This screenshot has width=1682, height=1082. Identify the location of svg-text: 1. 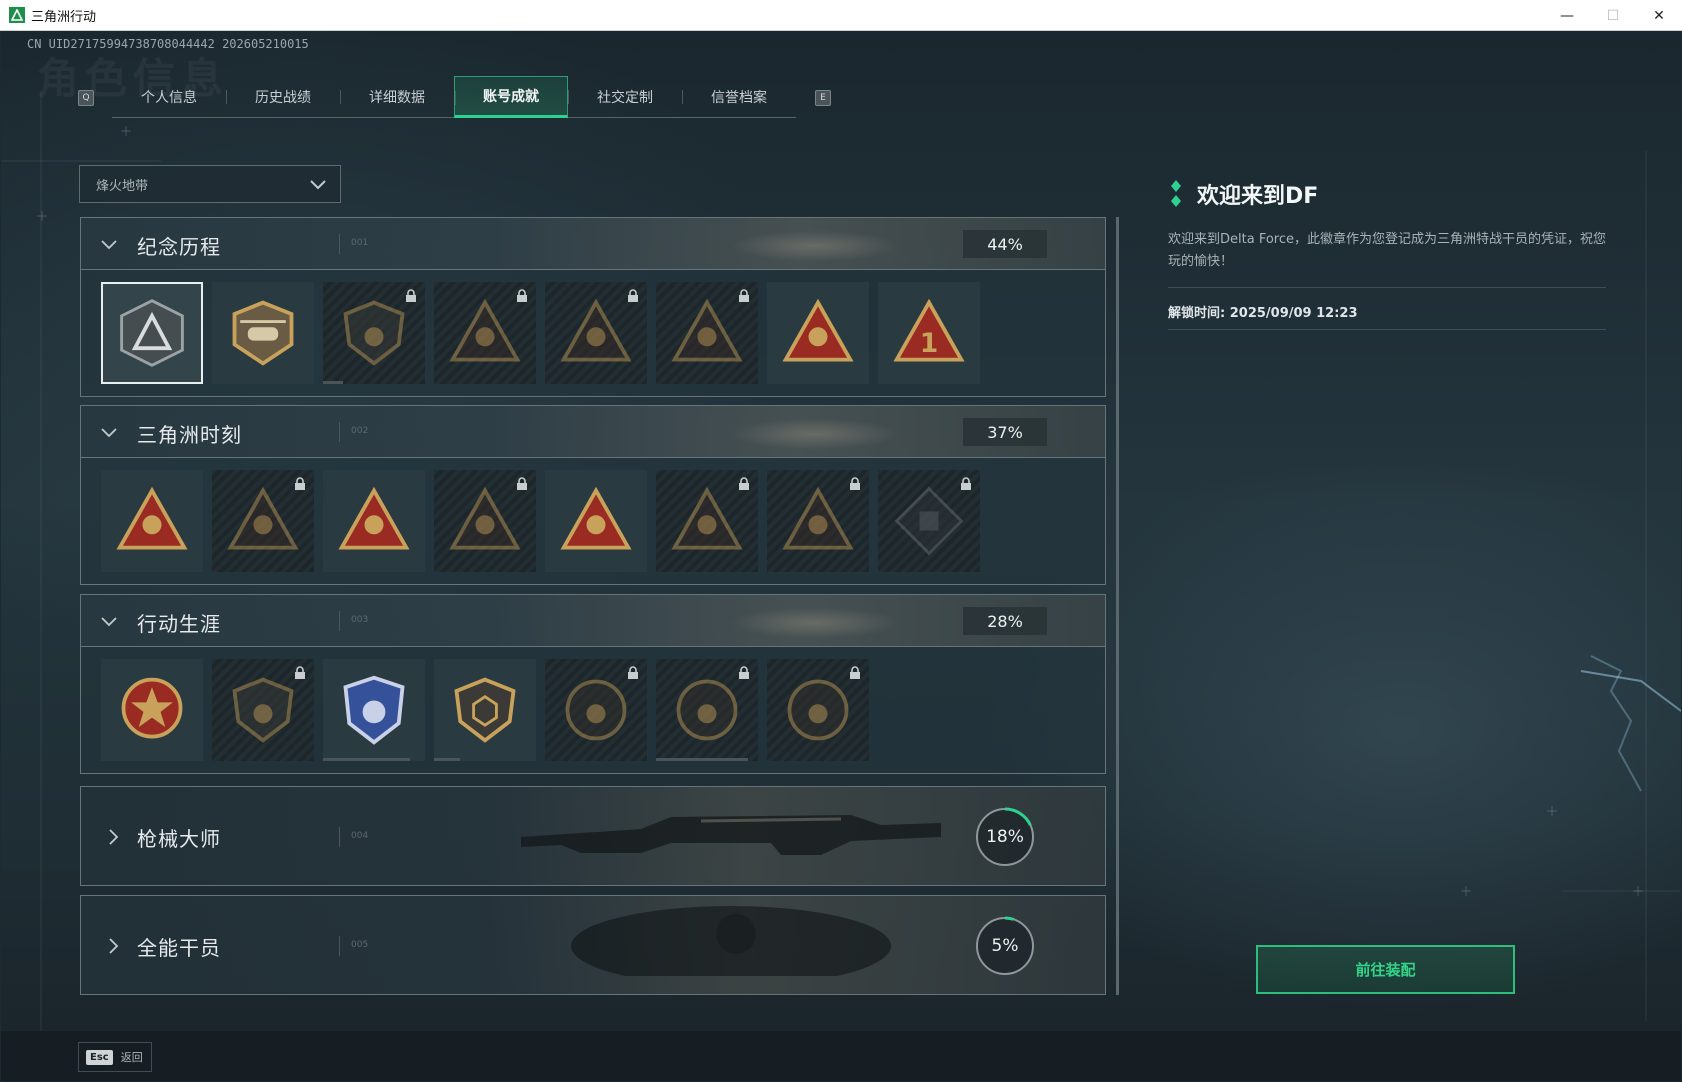
(929, 343).